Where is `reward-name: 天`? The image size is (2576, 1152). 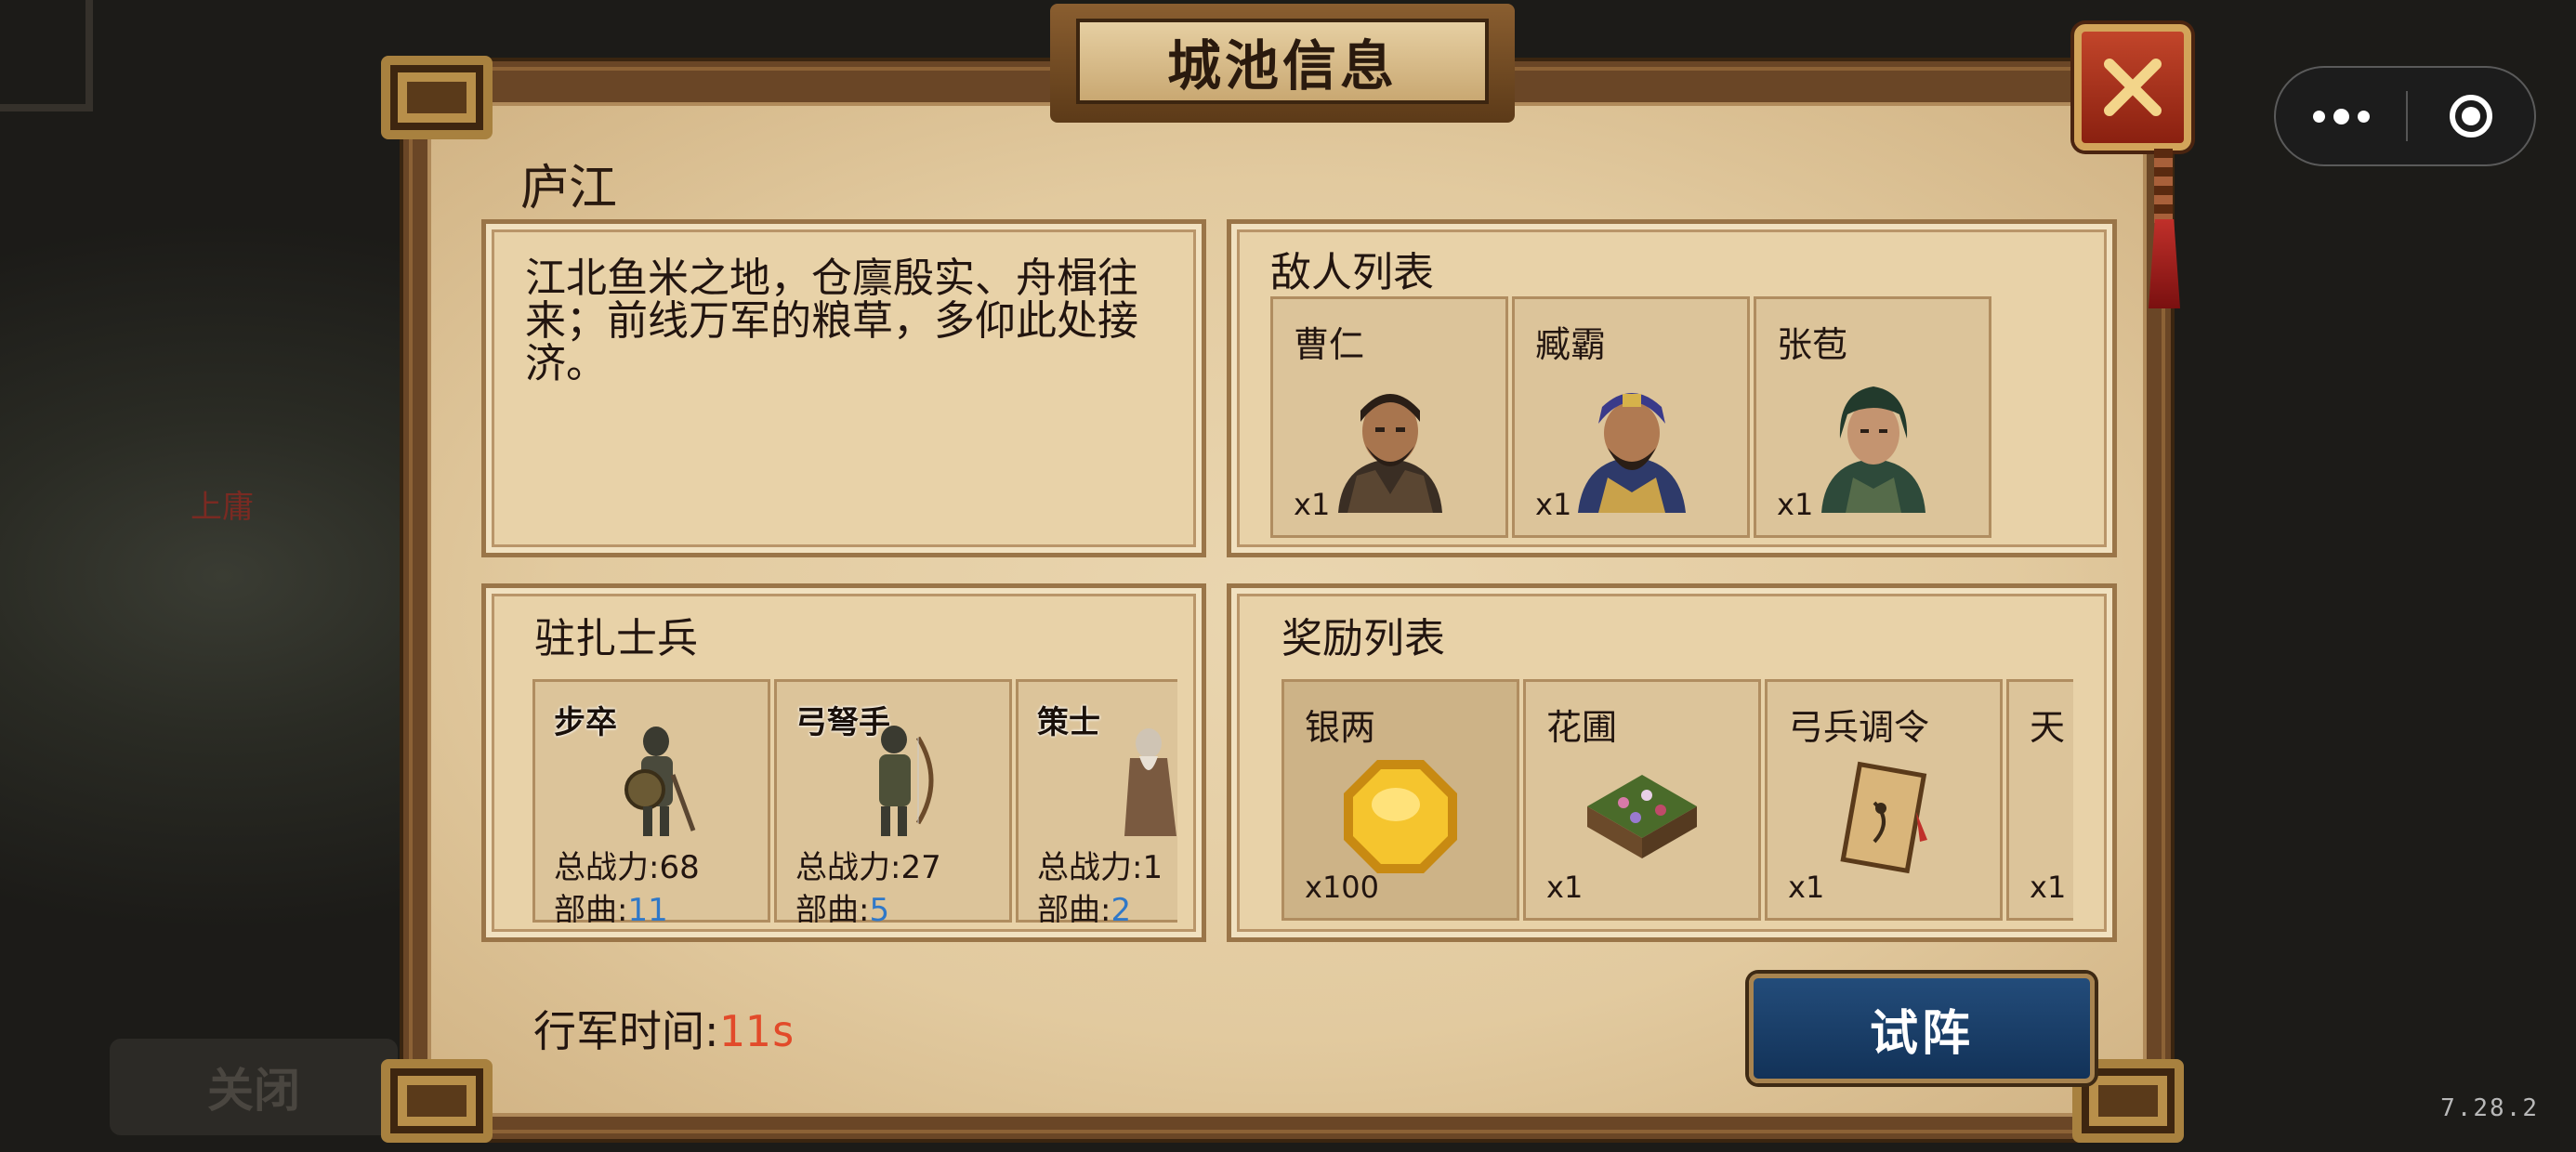
reward-name: 天 is located at coordinates (2048, 727).